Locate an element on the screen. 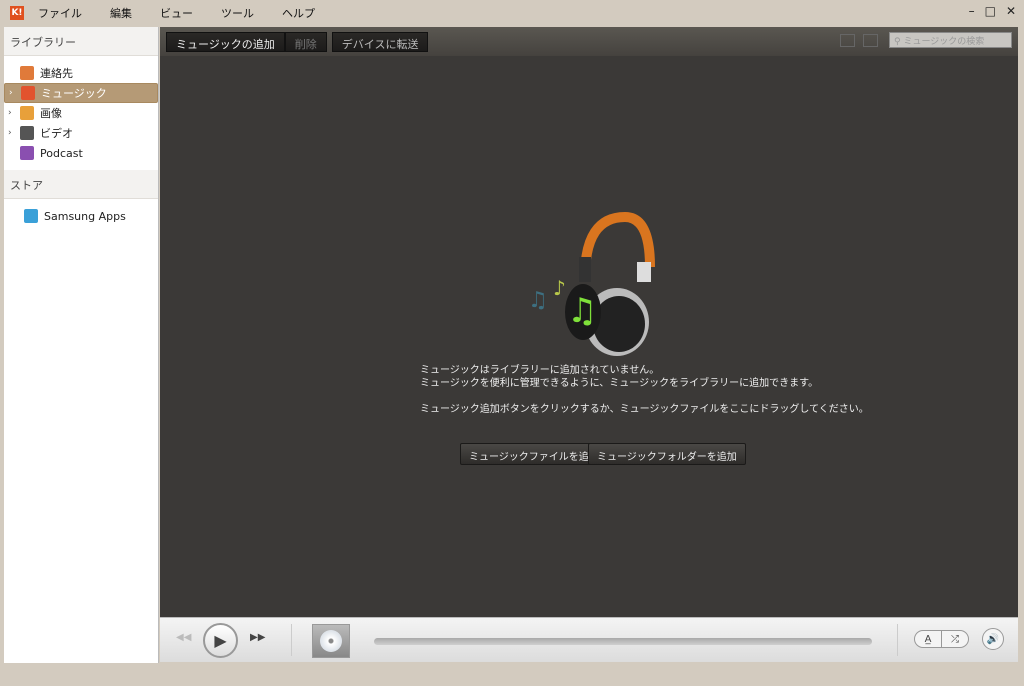 The width and height of the screenshot is (1024, 686). player-bar: ◀◀ ▶ ▶▶ A̲ ⤮ 🔊 is located at coordinates (589, 639).